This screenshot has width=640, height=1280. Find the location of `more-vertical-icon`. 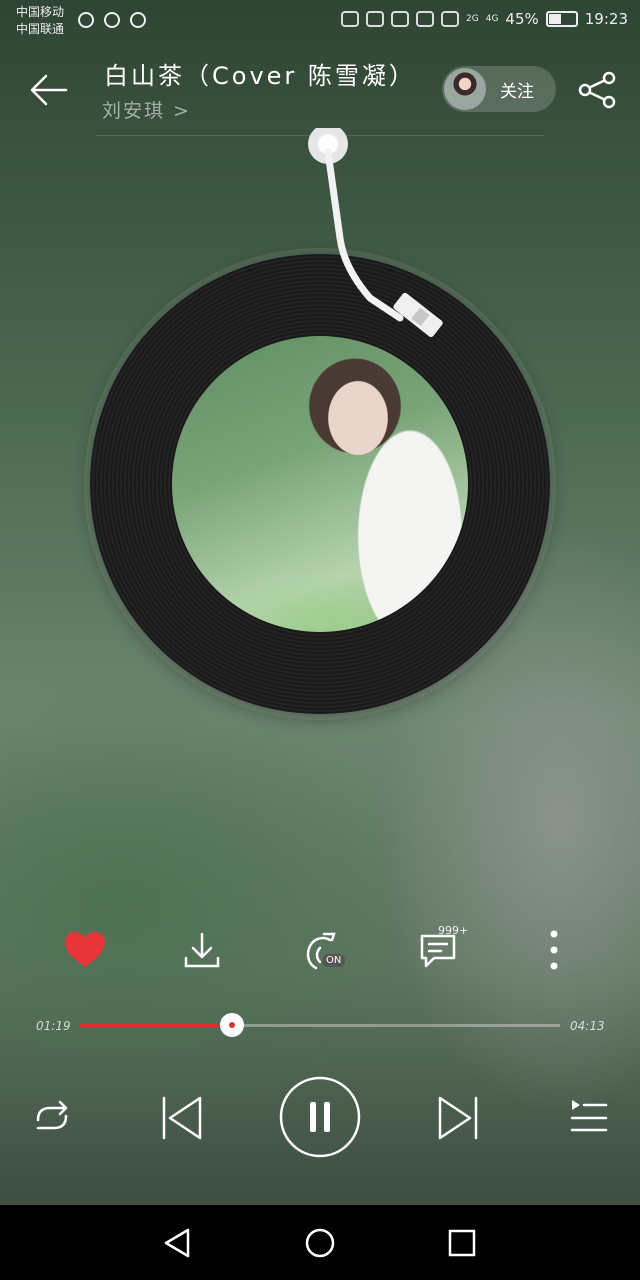

more-vertical-icon is located at coordinates (554, 950).